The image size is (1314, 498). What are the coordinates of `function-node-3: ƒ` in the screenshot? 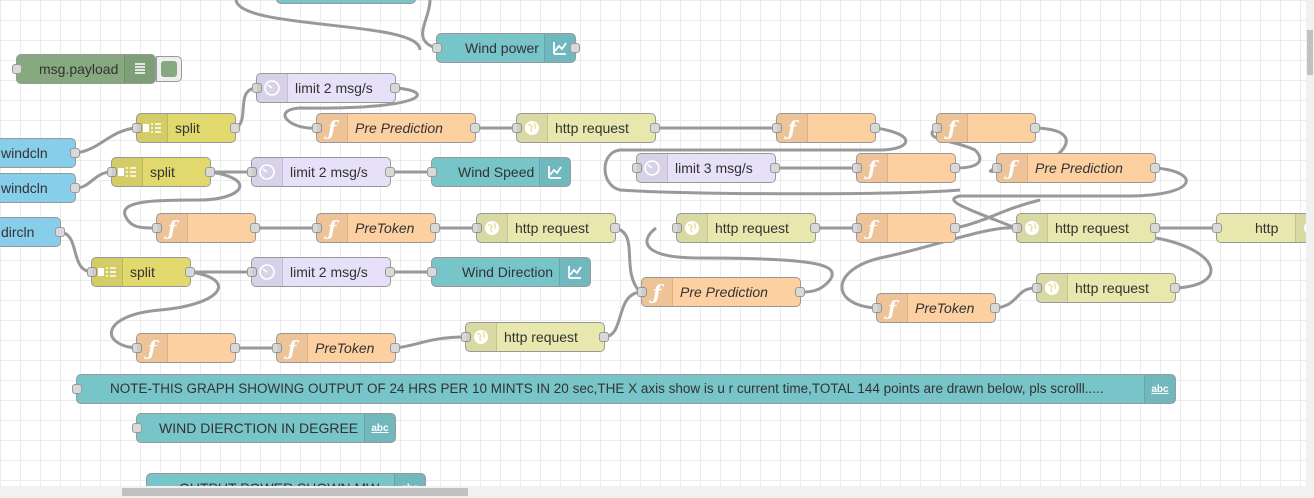 It's located at (986, 128).